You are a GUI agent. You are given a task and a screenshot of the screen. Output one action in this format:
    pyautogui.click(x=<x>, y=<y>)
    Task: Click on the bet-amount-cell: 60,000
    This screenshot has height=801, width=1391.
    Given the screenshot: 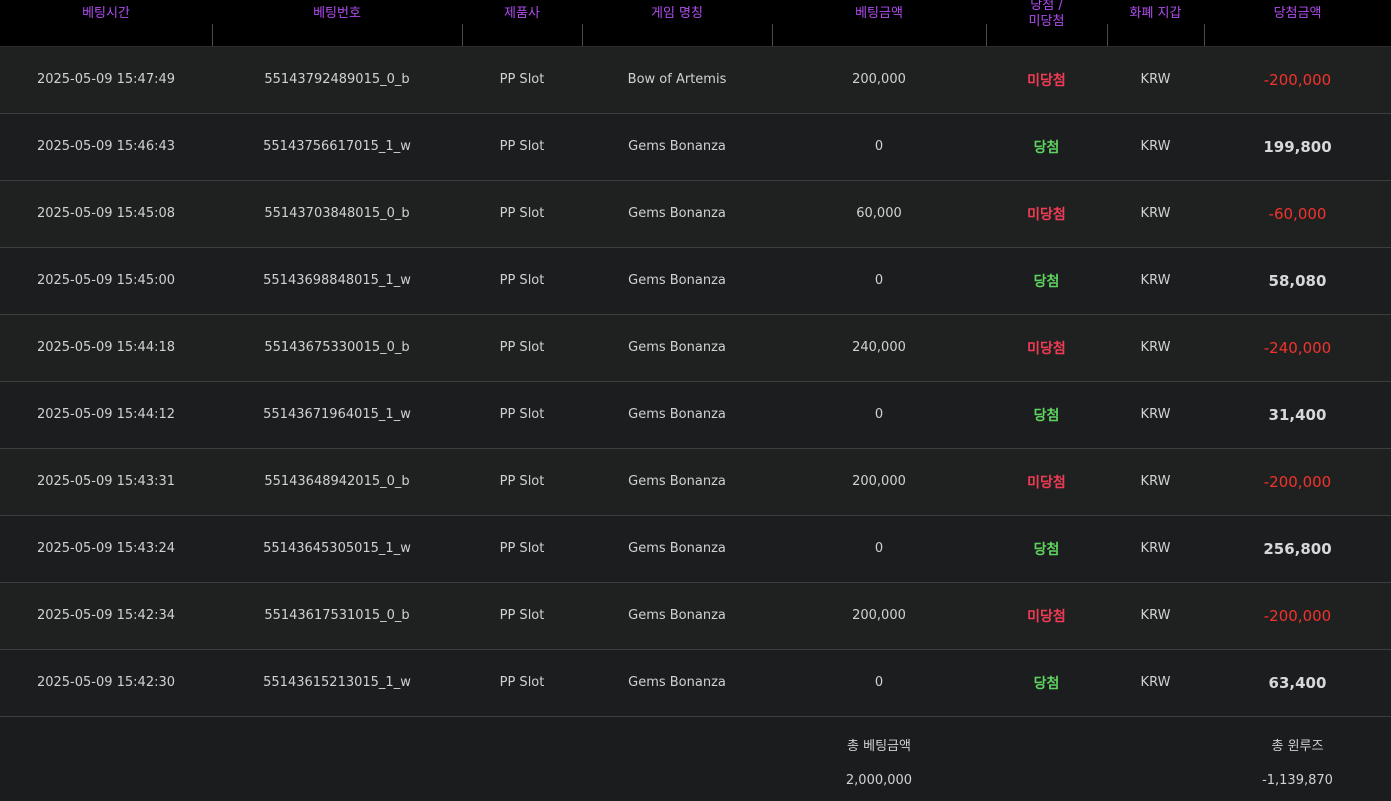 What is the action you would take?
    pyautogui.click(x=879, y=214)
    